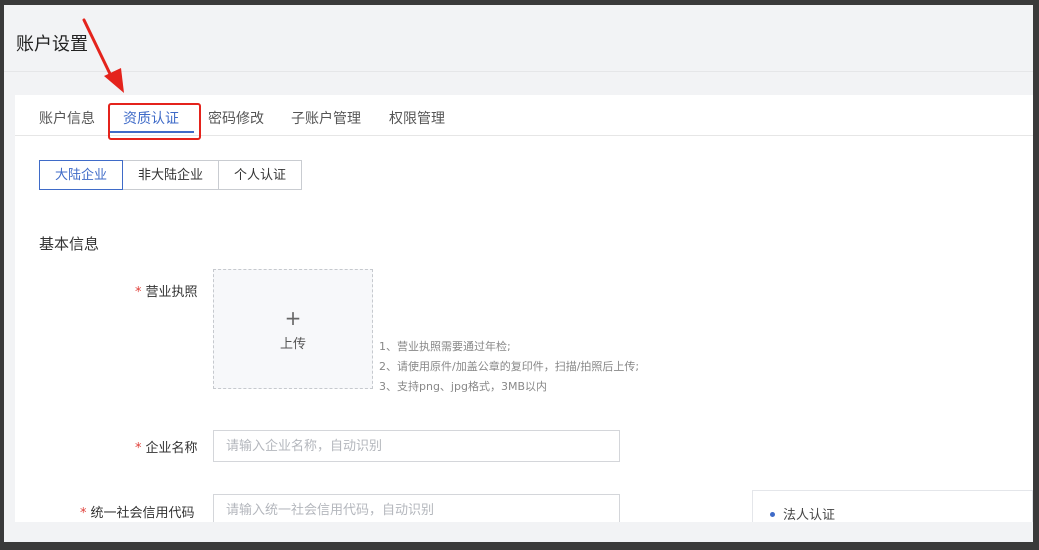 This screenshot has width=1039, height=550. What do you see at coordinates (81, 175) in the screenshot?
I see `segment-mainland: 大陆企业` at bounding box center [81, 175].